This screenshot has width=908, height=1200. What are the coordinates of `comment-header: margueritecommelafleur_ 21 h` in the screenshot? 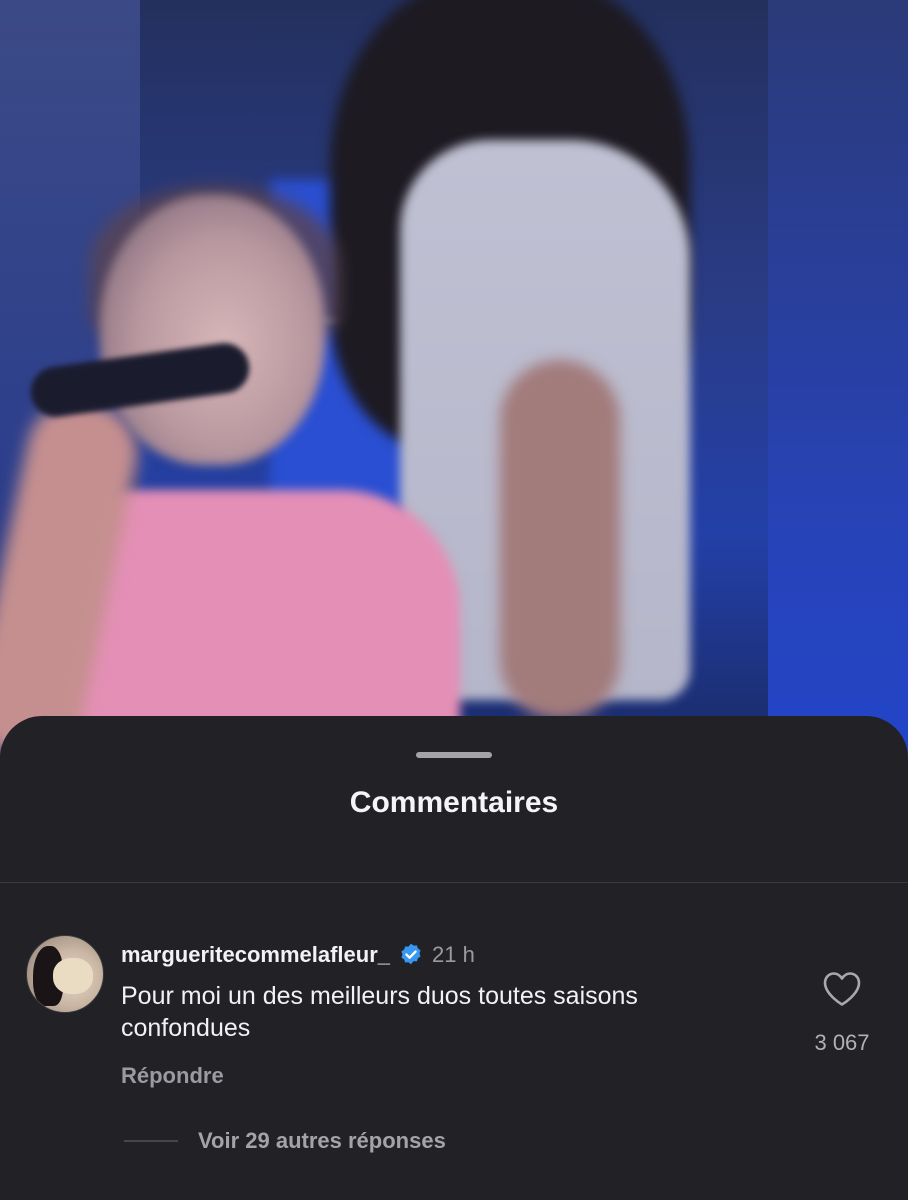 It's located at (298, 955).